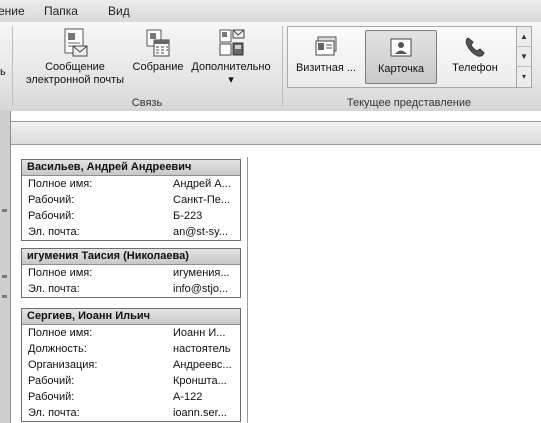 The height and width of the screenshot is (423, 541). I want to click on menu-item-view: Вид, so click(119, 11).